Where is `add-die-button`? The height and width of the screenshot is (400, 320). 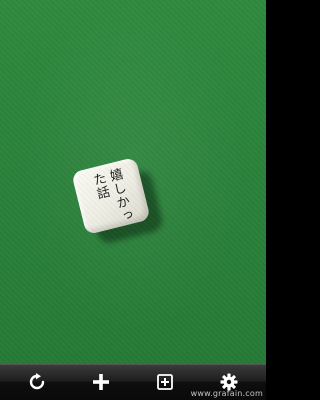
add-die-button is located at coordinates (101, 382).